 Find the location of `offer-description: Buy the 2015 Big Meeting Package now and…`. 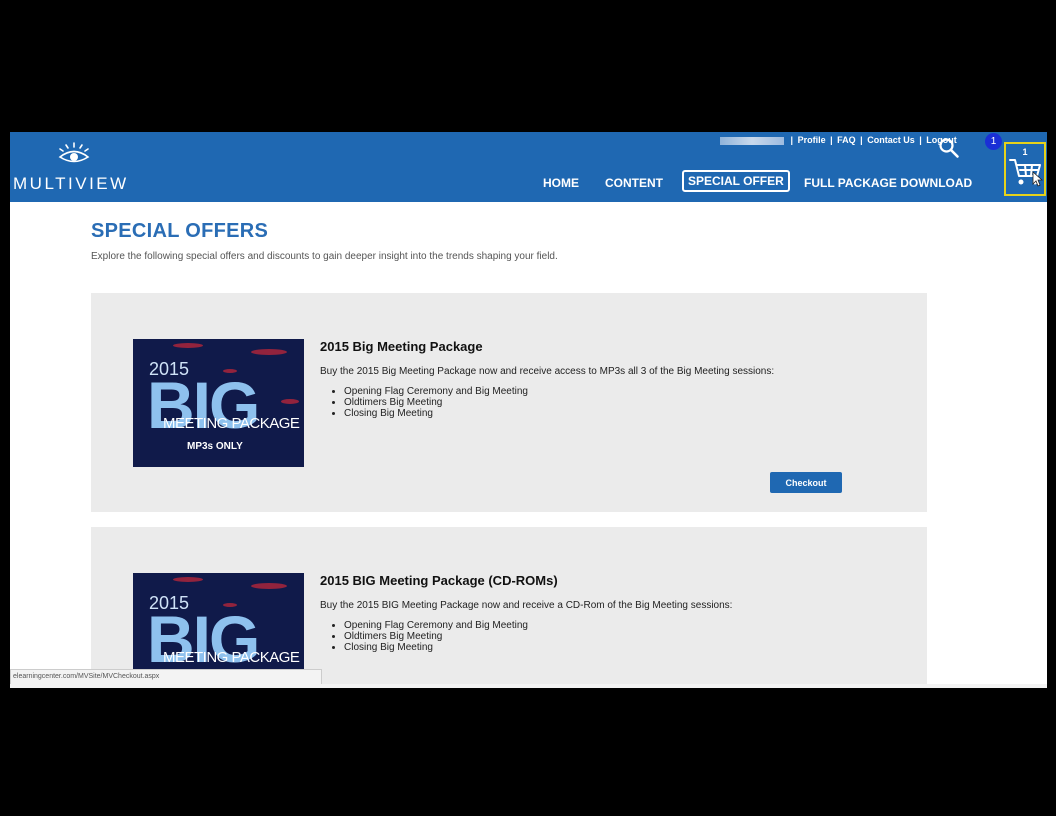

offer-description: Buy the 2015 Big Meeting Package now and… is located at coordinates (547, 371).